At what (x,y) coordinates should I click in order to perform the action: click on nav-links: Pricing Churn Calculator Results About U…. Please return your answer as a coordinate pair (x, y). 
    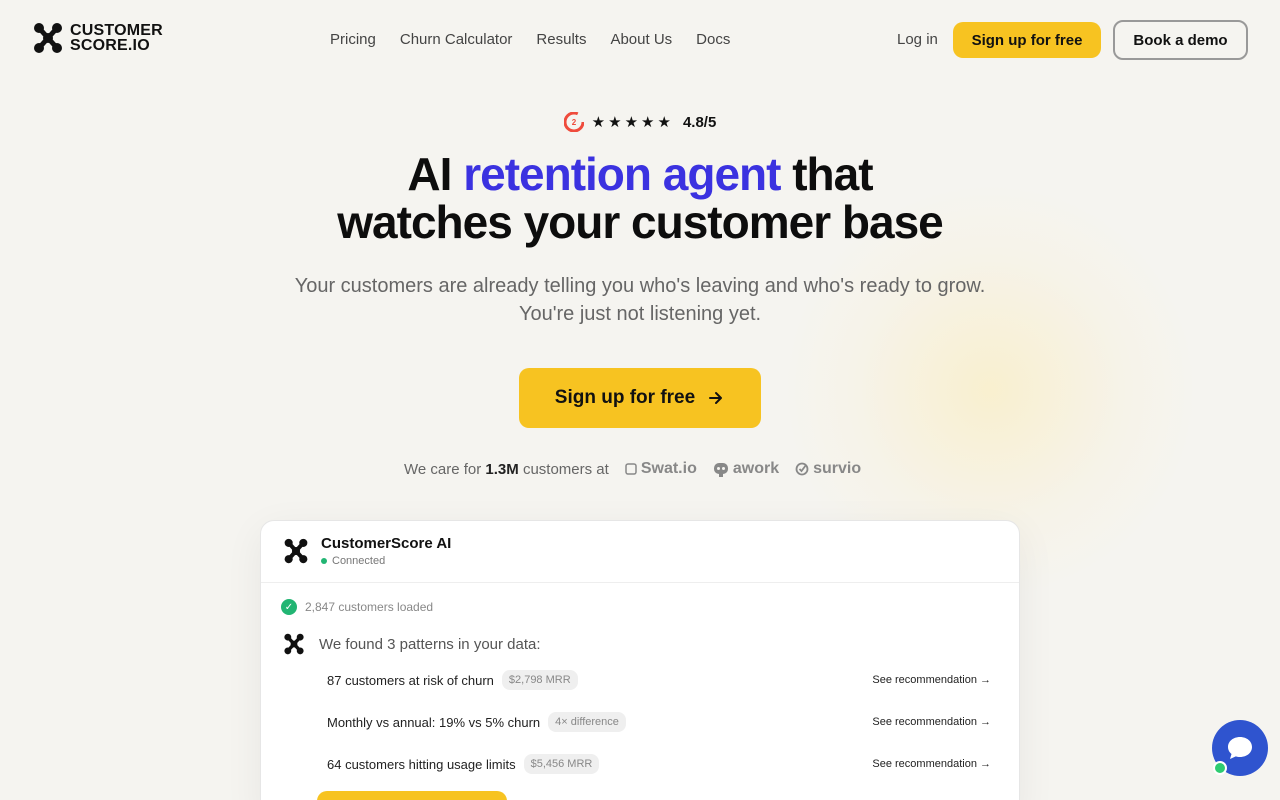
    Looking at the image, I should click on (530, 39).